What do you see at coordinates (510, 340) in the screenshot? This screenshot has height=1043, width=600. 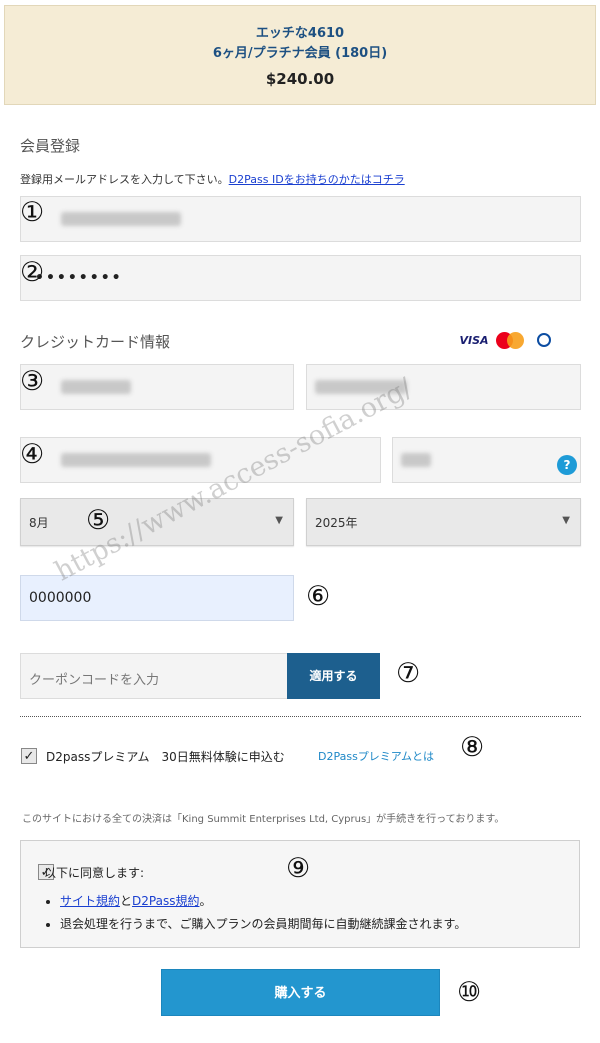 I see `mastercard-icon` at bounding box center [510, 340].